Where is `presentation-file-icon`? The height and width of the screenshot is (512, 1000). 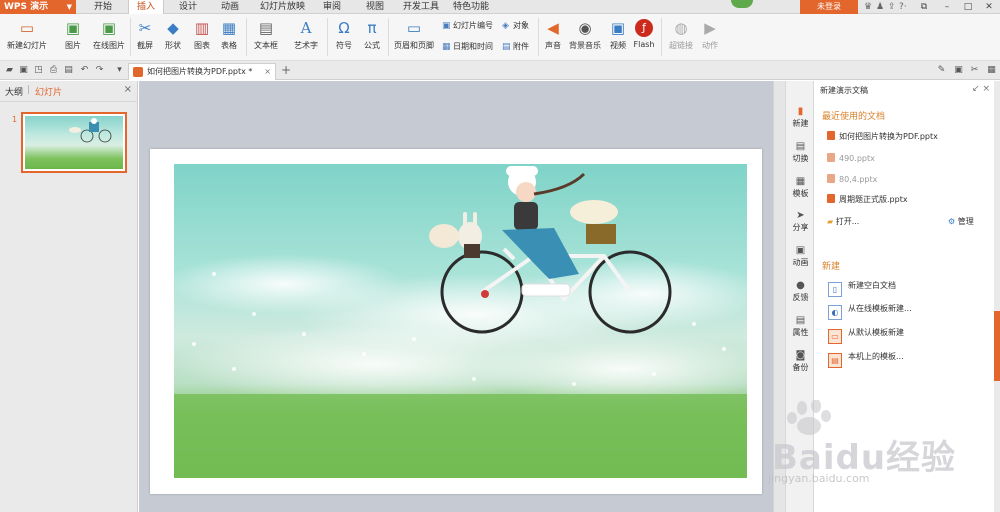 presentation-file-icon is located at coordinates (138, 72).